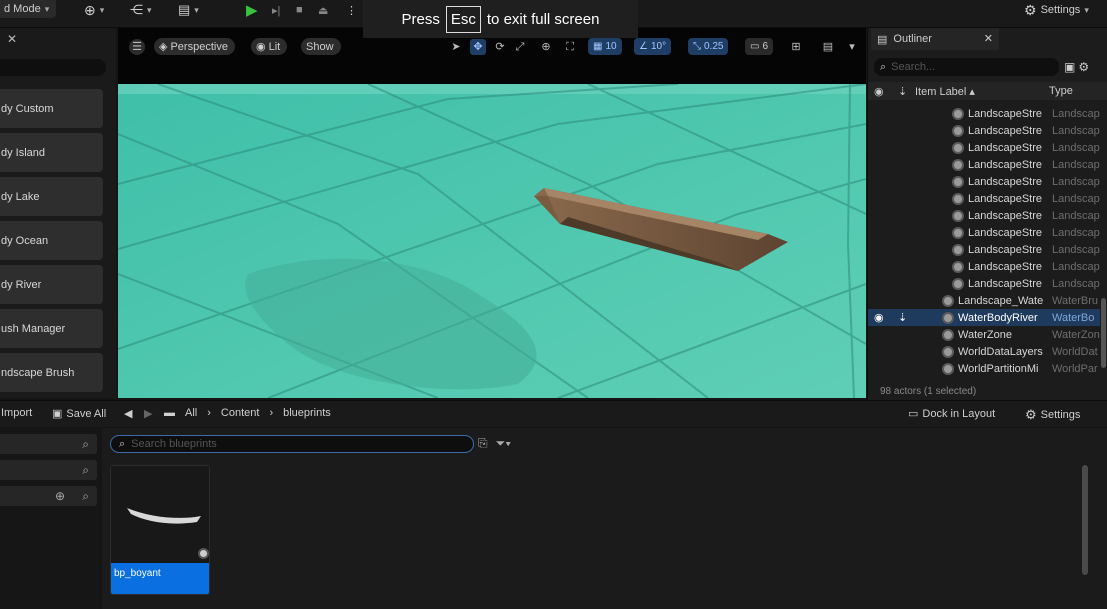  I want to click on outliner-row: ◉ ⇣ WaterBodyRiver WaterBo, so click(984, 317).